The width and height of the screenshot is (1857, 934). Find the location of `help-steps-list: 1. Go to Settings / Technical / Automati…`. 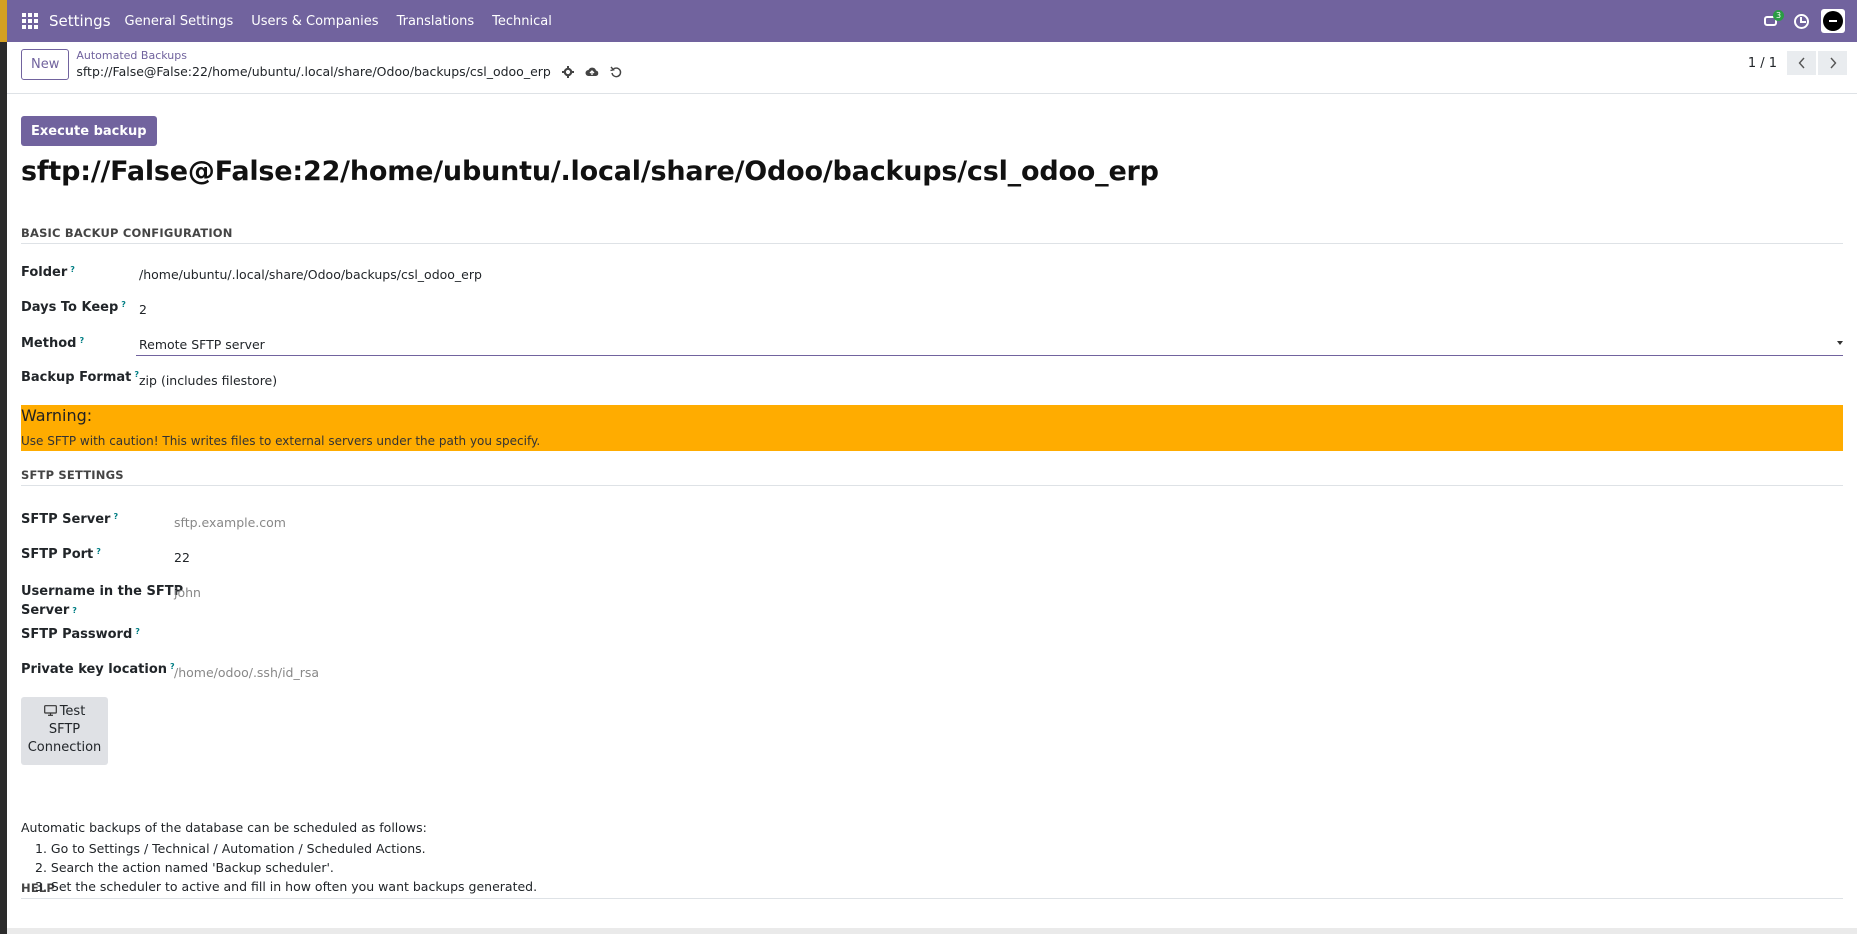

help-steps-list: 1. Go to Settings / Technical / Automati… is located at coordinates (279, 867).